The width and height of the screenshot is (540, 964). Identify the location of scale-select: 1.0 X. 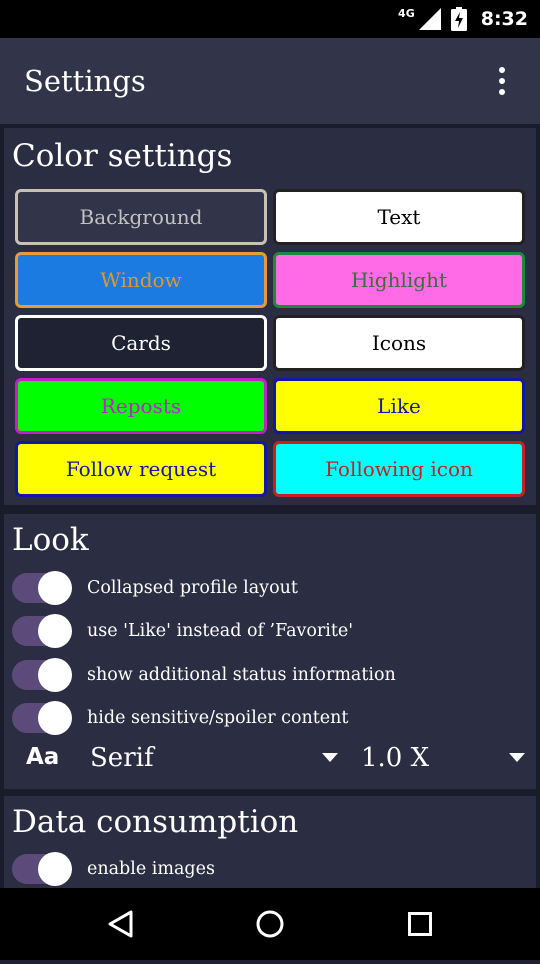
(443, 758).